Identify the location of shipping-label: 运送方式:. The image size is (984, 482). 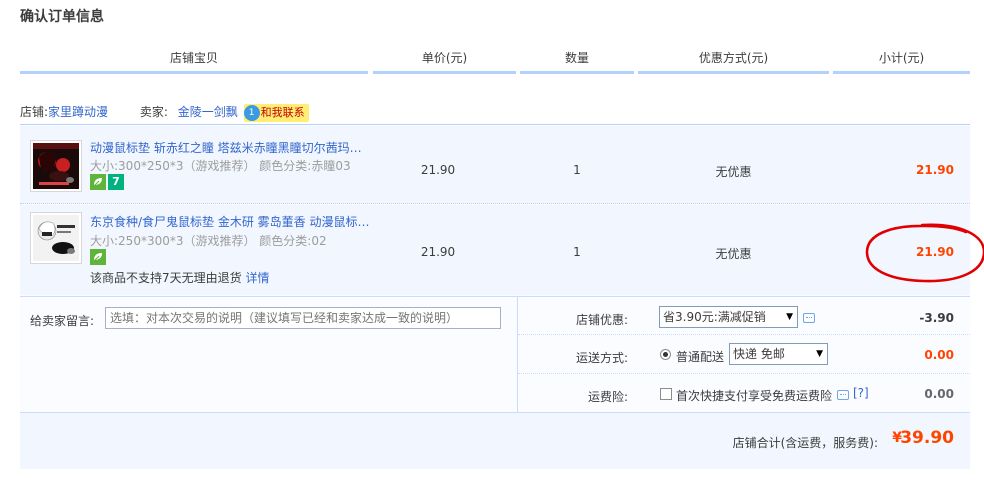
(601, 358).